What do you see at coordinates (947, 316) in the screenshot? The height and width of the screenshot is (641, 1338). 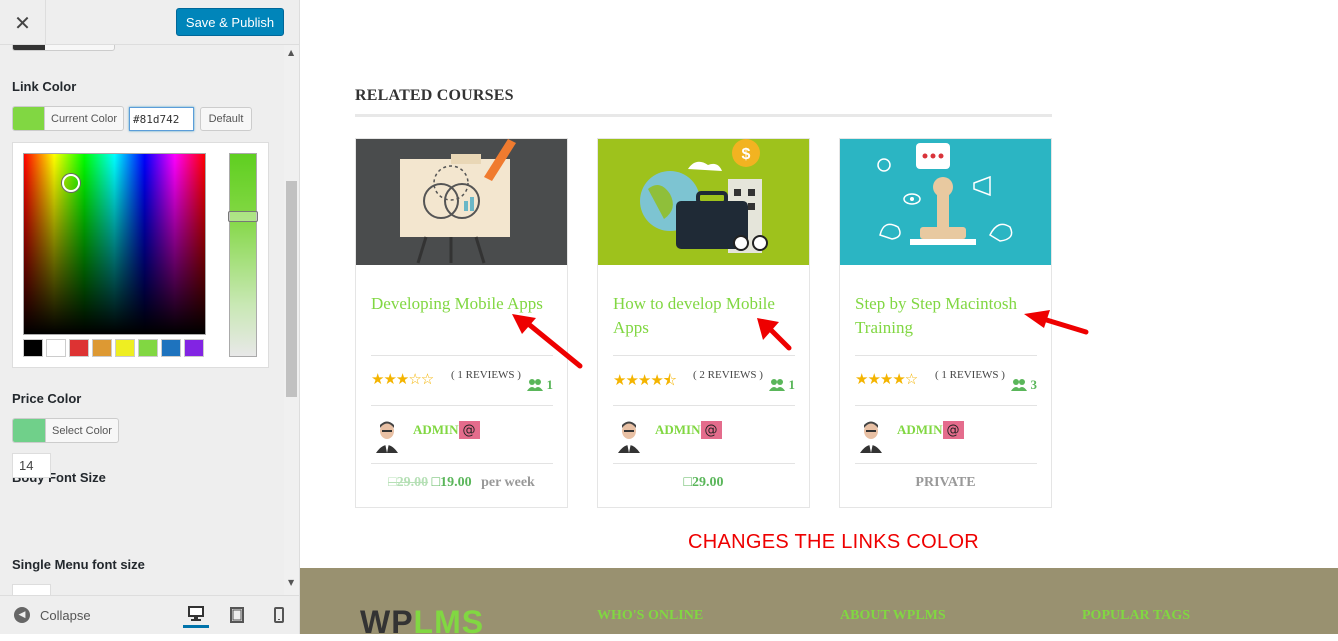 I see `course-title-link: Step by Step Macintosh Training` at bounding box center [947, 316].